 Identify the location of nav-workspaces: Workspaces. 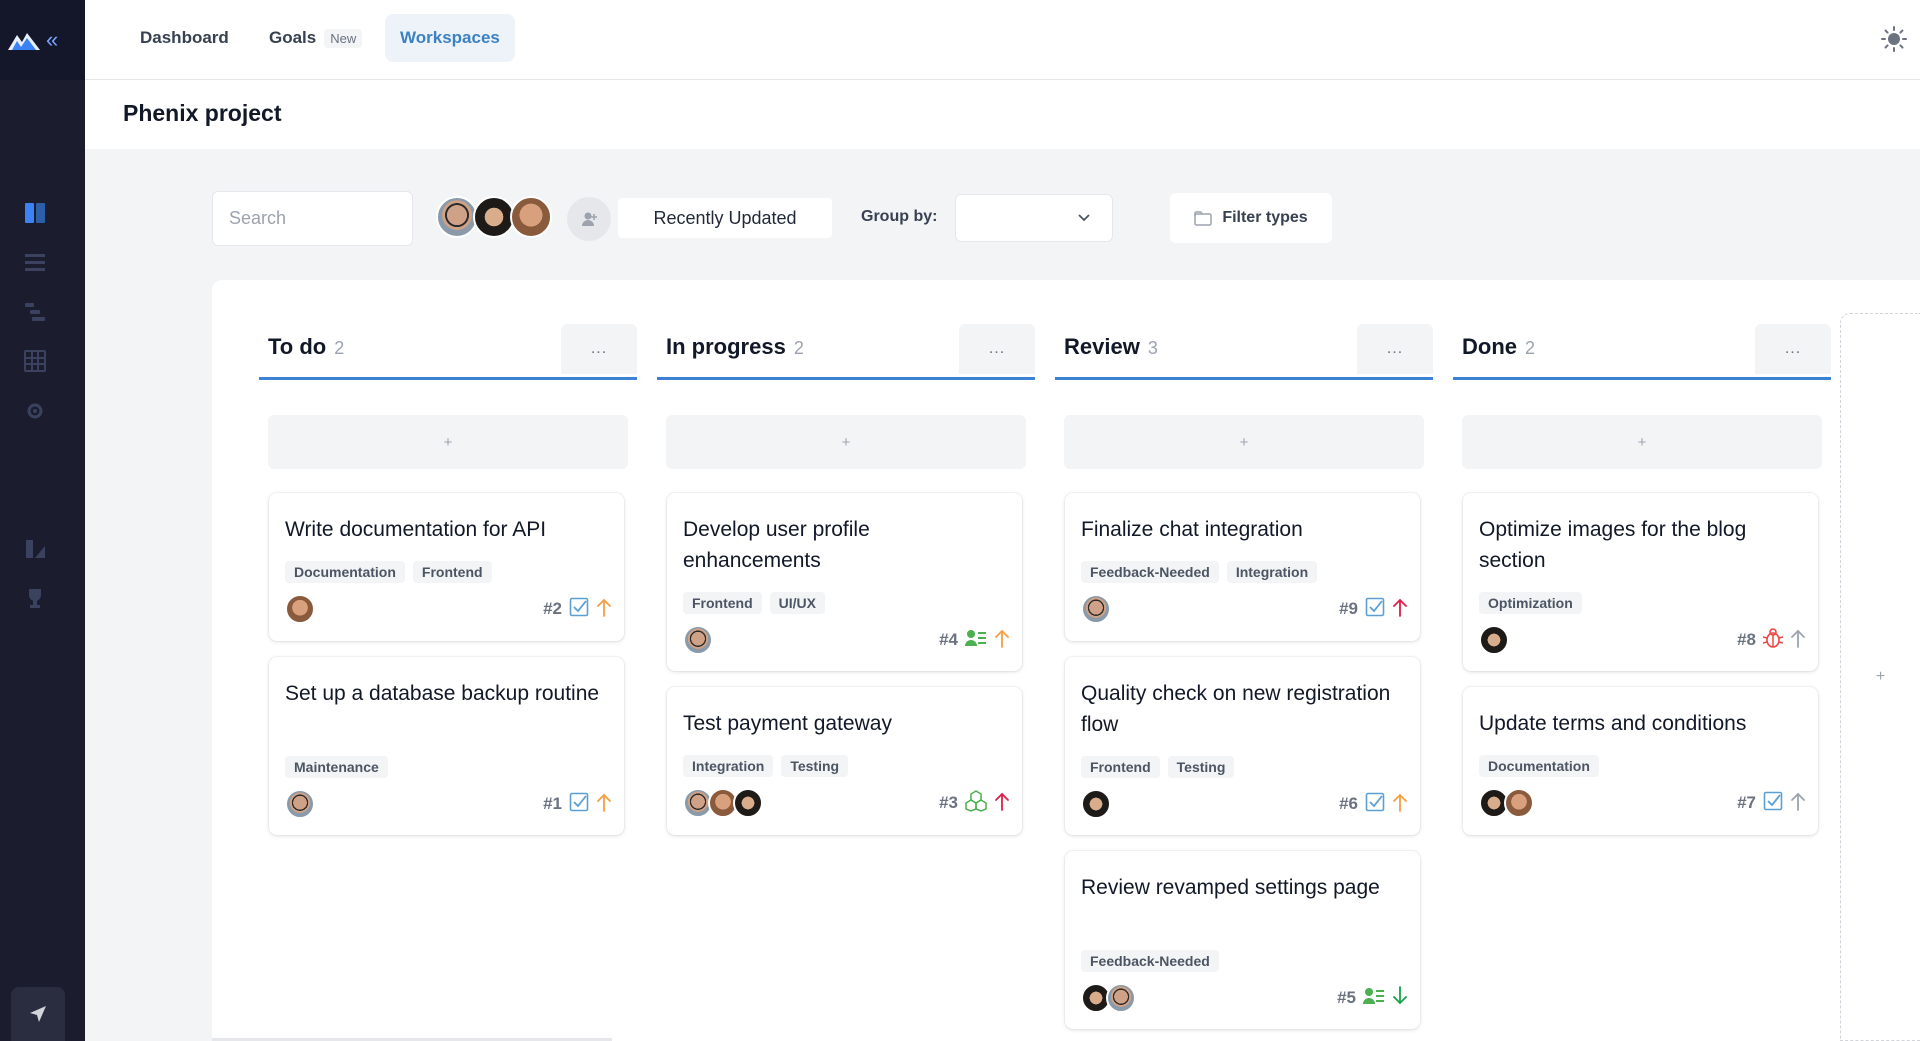
(450, 38).